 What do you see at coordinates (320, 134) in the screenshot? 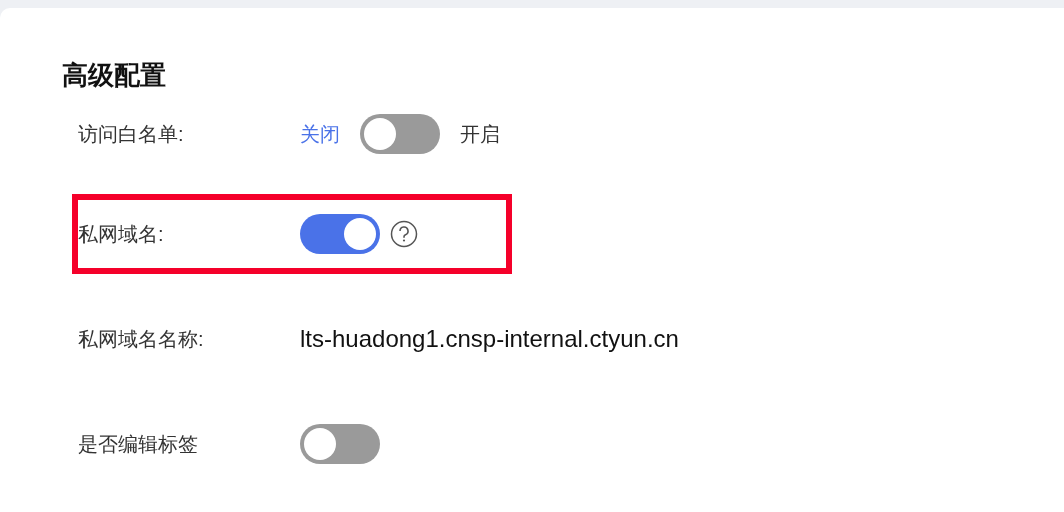
I see `off-label: 关闭` at bounding box center [320, 134].